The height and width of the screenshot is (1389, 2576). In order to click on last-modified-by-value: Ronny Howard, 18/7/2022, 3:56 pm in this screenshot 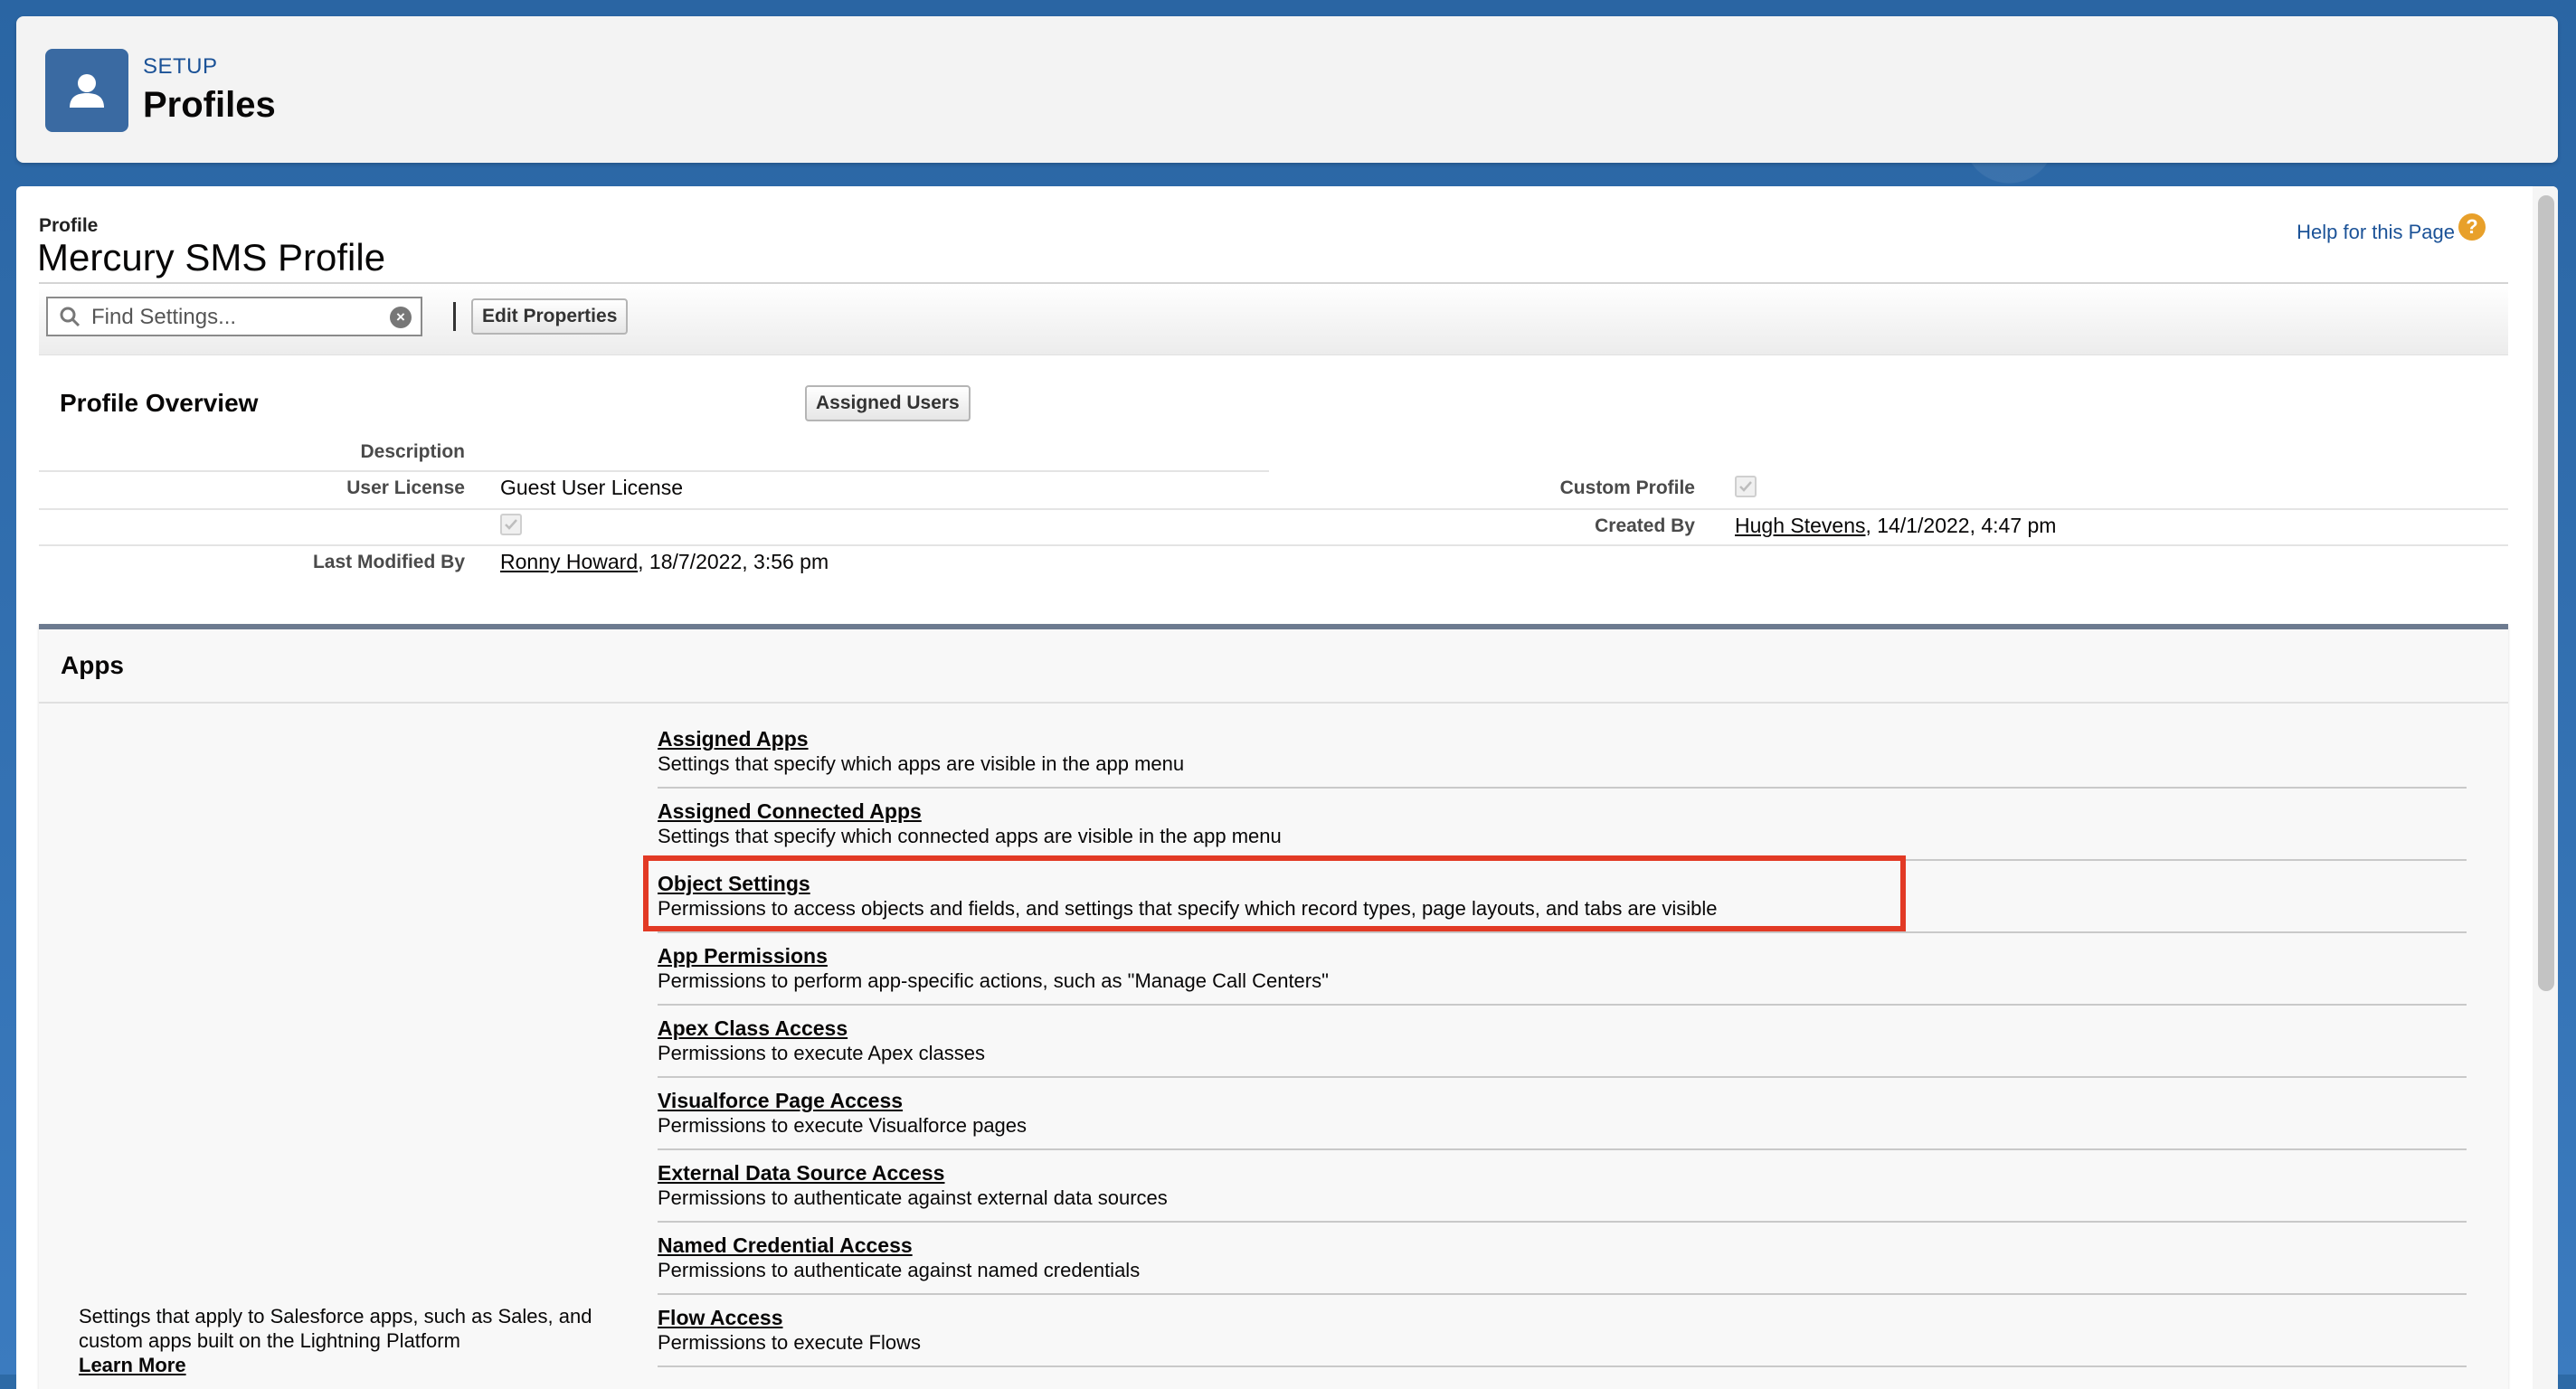, I will do `click(664, 562)`.